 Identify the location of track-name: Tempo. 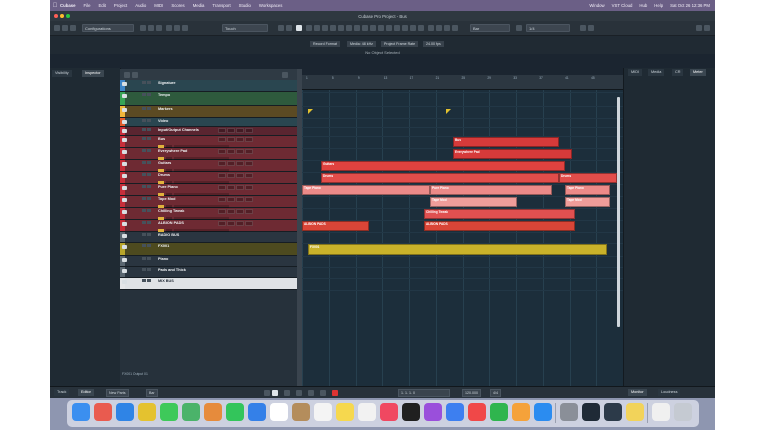
(164, 95).